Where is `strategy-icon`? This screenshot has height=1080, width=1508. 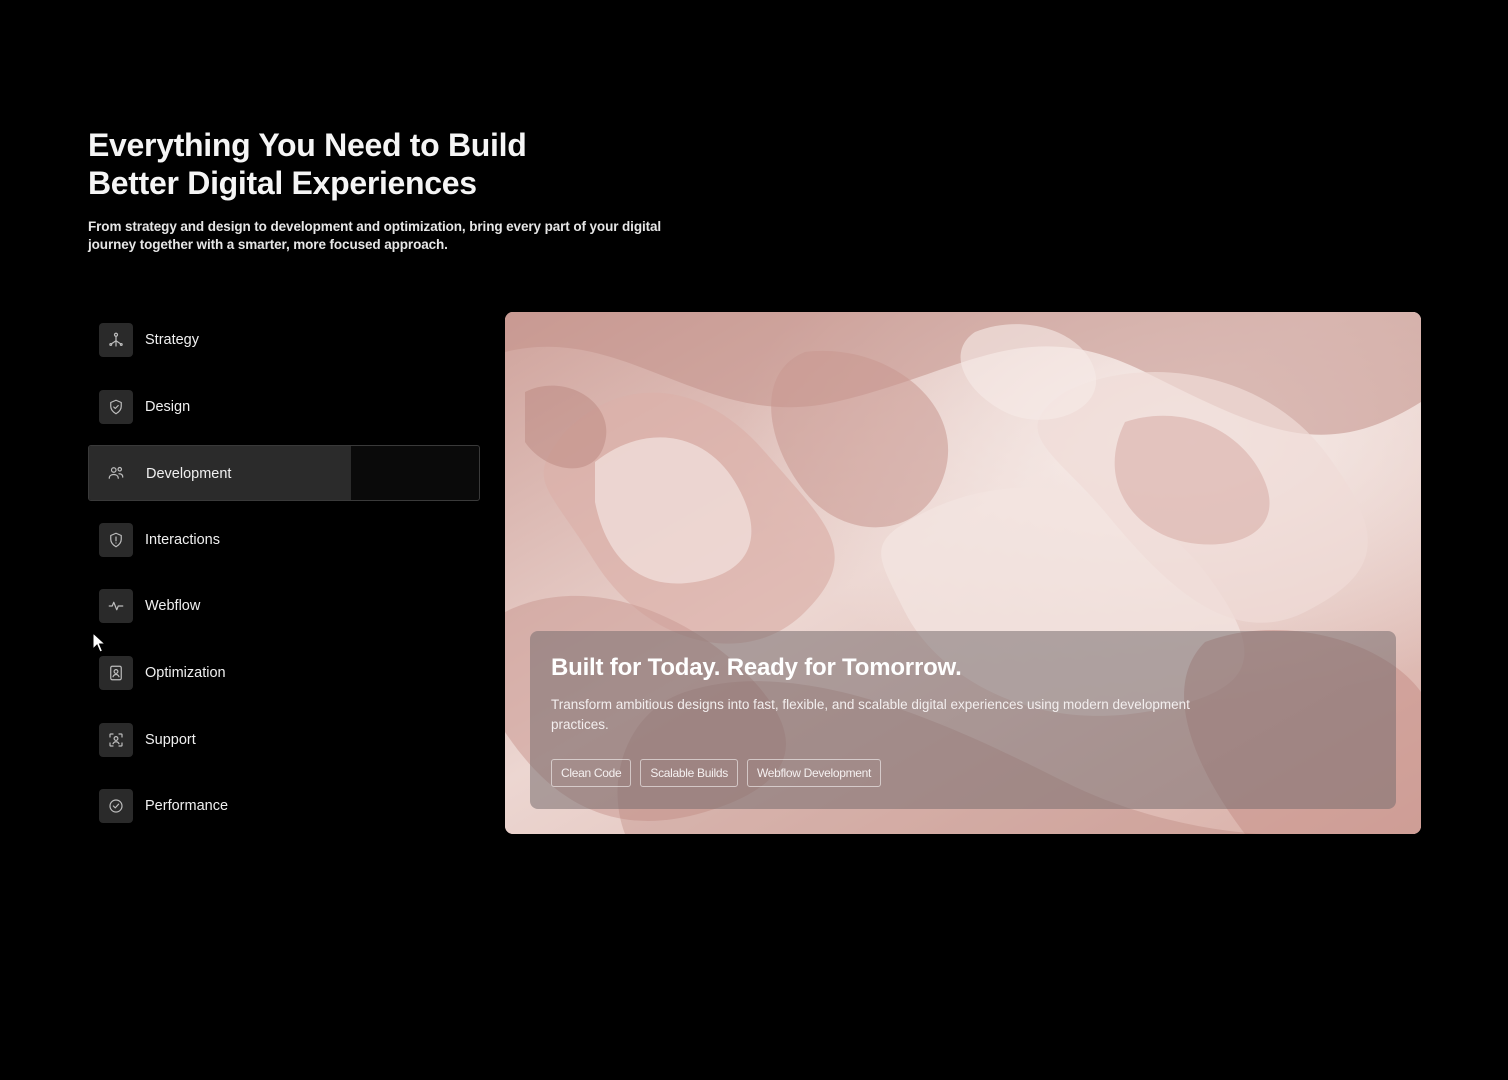 strategy-icon is located at coordinates (116, 340).